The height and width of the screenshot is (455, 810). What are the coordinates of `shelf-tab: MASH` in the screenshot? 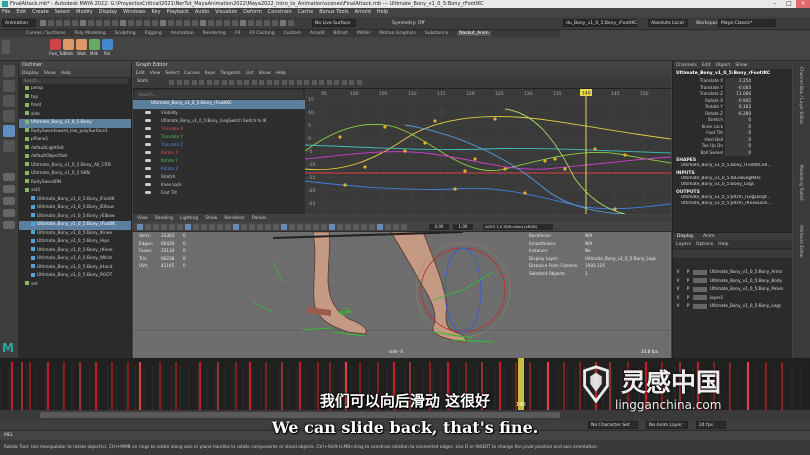 It's located at (363, 33).